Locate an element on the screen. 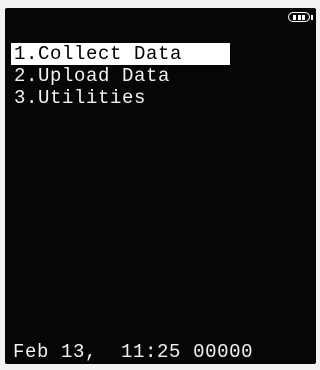 The image size is (320, 370). battery-tip is located at coordinates (312, 17).